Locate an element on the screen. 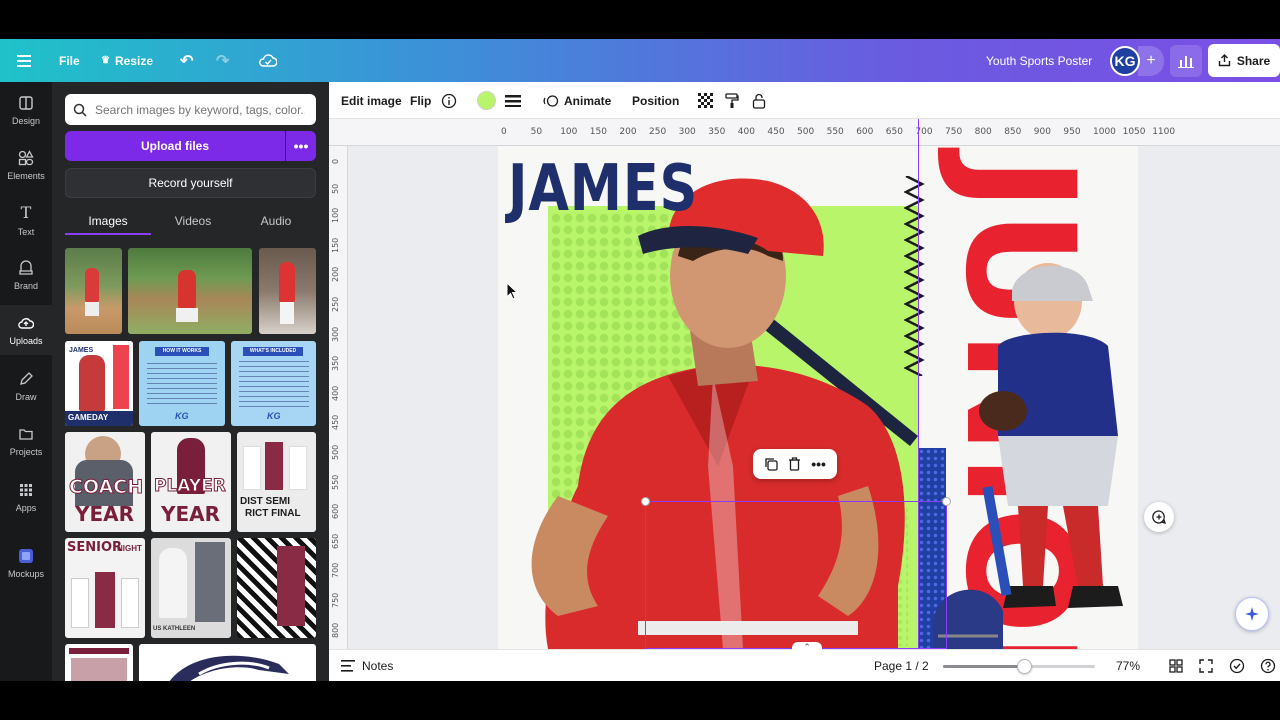  ruler-tick-label: 250 is located at coordinates (335, 304).